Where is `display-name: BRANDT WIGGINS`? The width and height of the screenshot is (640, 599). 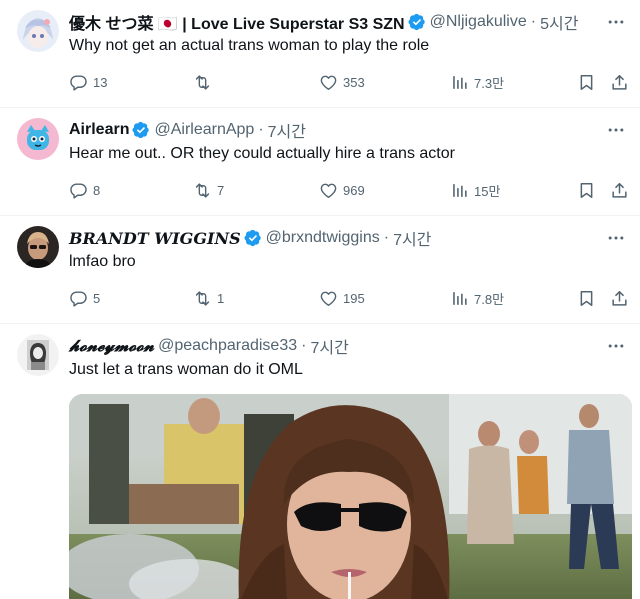
display-name: BRANDT WIGGINS is located at coordinates (155, 238).